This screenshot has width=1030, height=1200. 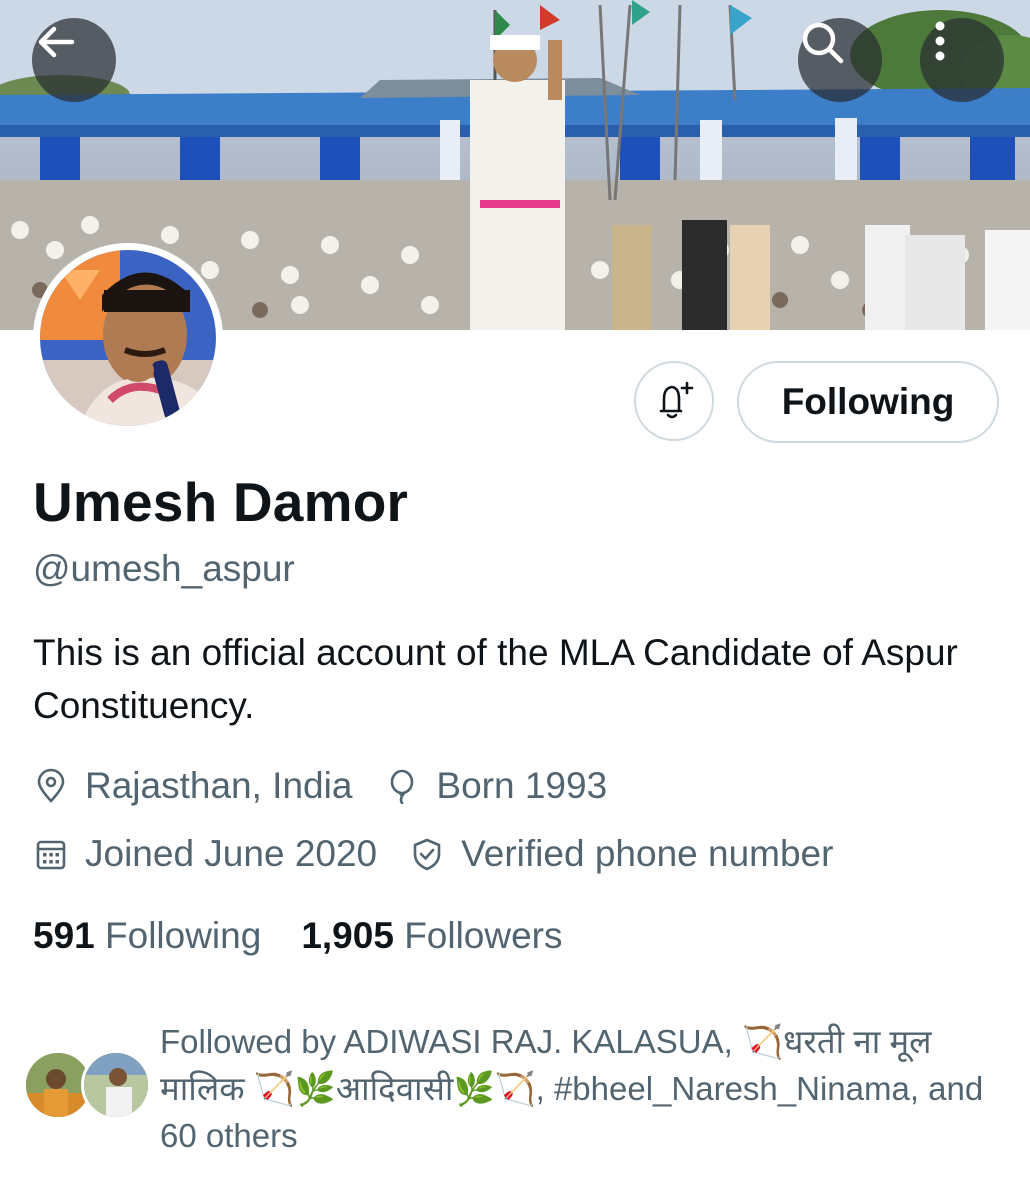 What do you see at coordinates (74, 60) in the screenshot?
I see `back-button` at bounding box center [74, 60].